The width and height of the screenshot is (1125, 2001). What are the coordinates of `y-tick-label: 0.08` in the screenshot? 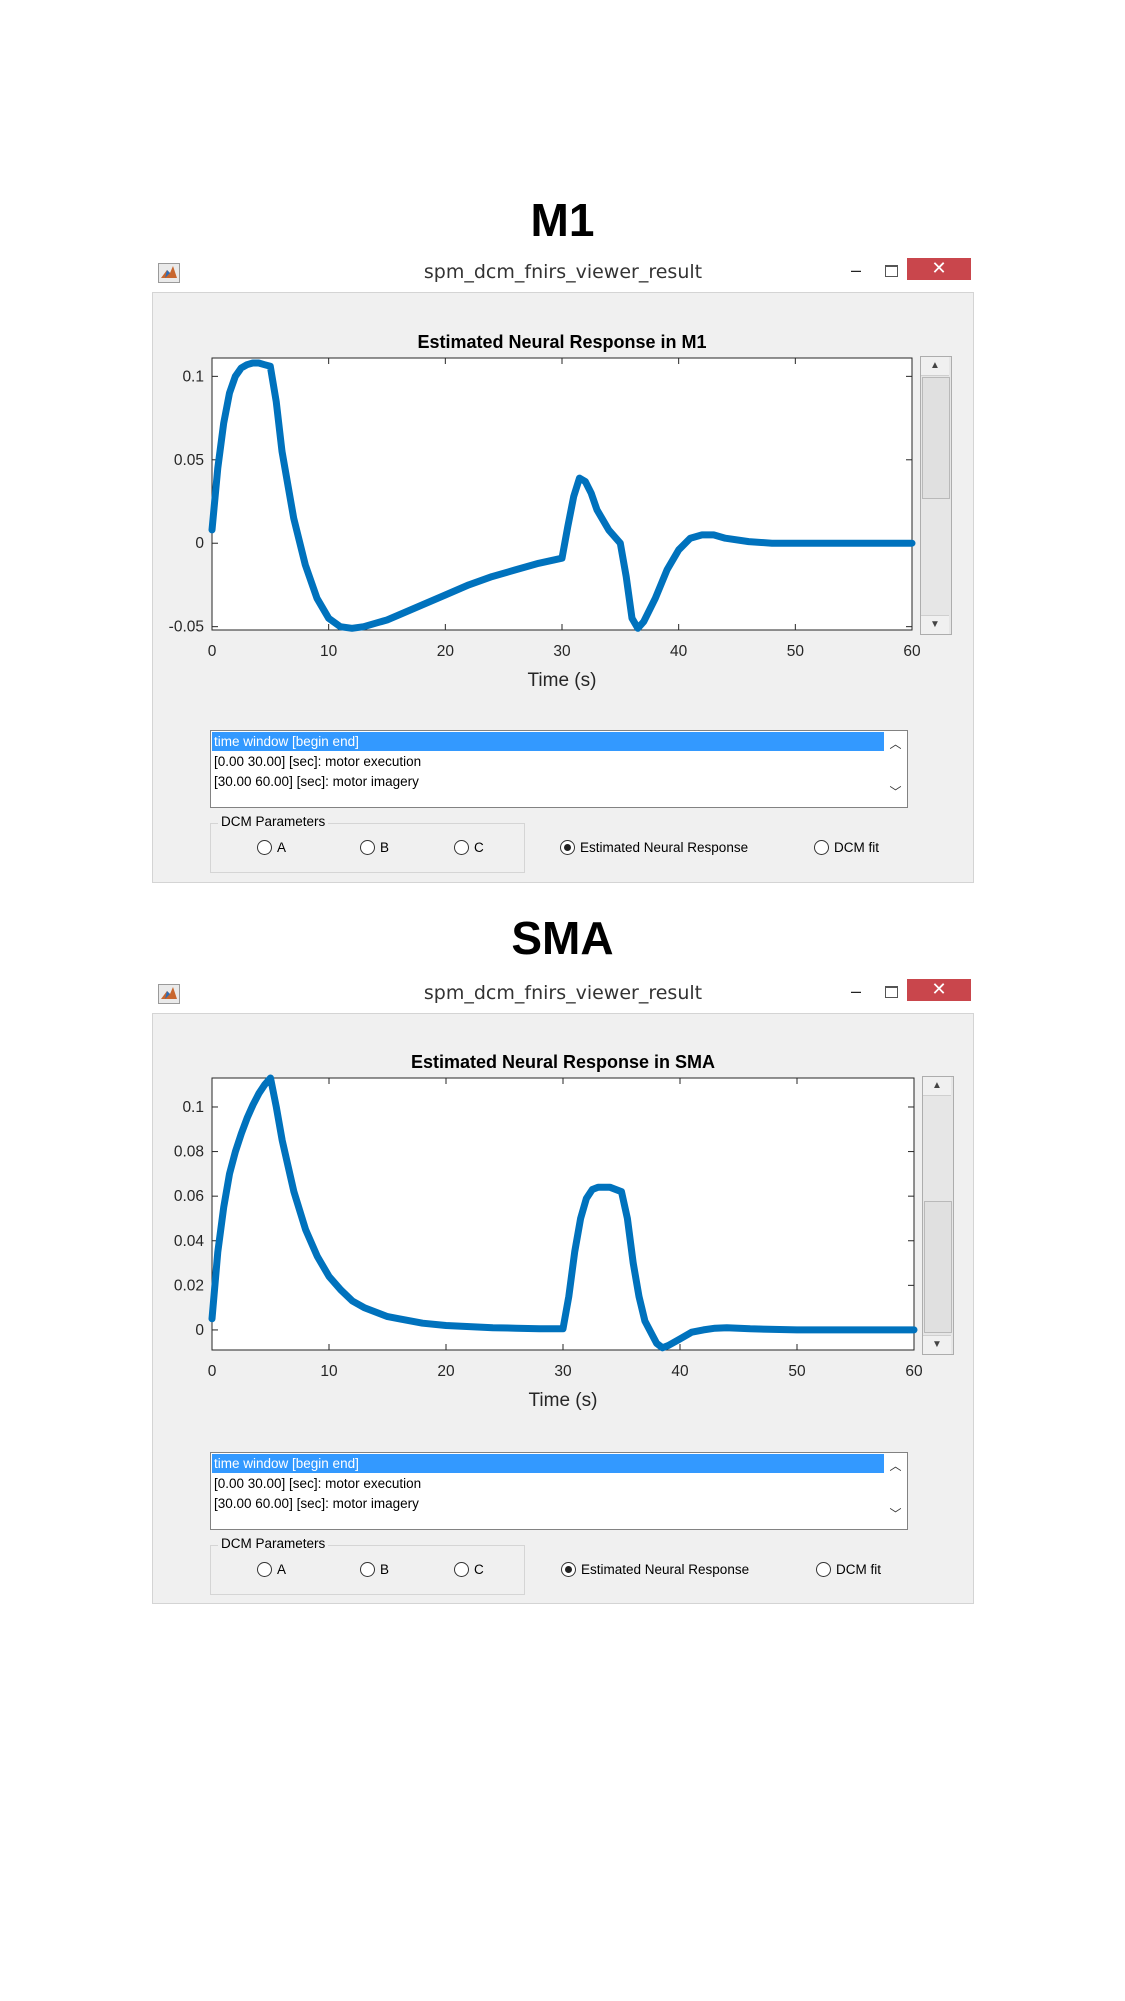 It's located at (189, 1152).